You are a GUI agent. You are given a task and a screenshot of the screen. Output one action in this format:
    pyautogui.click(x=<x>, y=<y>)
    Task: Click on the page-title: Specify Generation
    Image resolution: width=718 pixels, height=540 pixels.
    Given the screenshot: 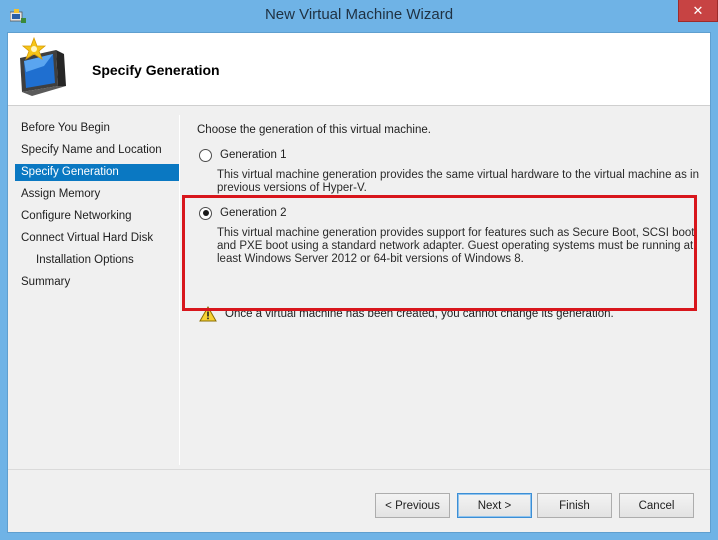 What is the action you would take?
    pyautogui.click(x=156, y=70)
    